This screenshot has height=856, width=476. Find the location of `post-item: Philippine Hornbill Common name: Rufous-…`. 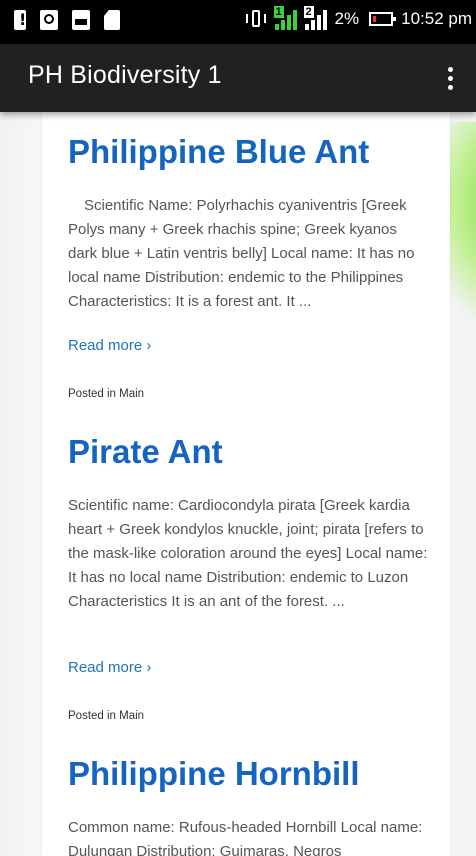

post-item: Philippine Hornbill Common name: Rufous-… is located at coordinates (249, 805).